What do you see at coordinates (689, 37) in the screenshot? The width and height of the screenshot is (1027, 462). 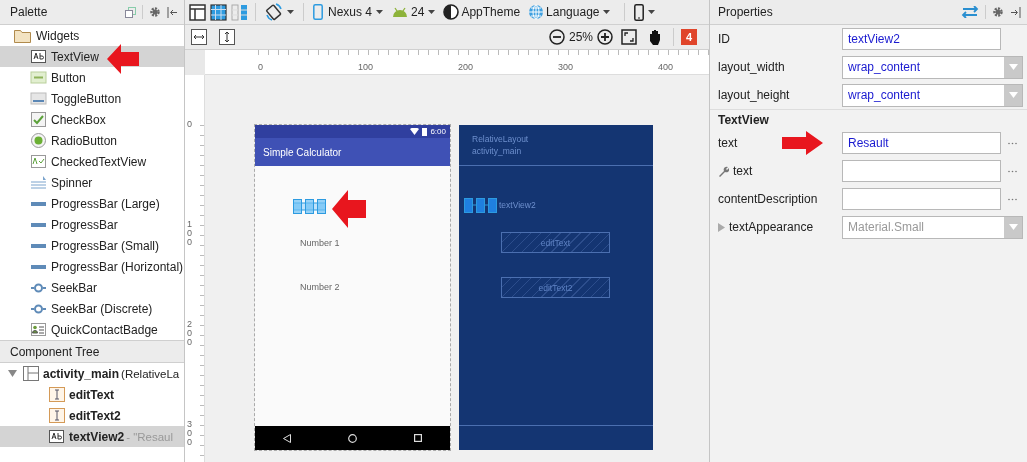 I see `issue-count-badge: 4` at bounding box center [689, 37].